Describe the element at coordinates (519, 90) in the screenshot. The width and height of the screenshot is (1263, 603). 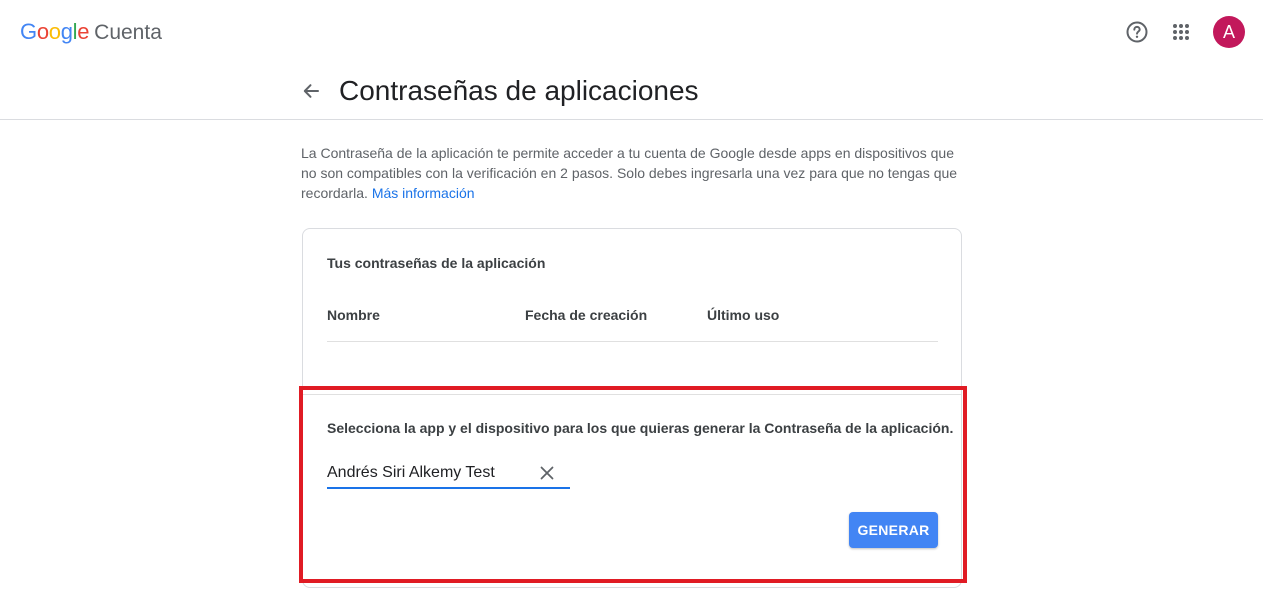
I see `page-title: Contraseñas de aplicaciones` at that location.